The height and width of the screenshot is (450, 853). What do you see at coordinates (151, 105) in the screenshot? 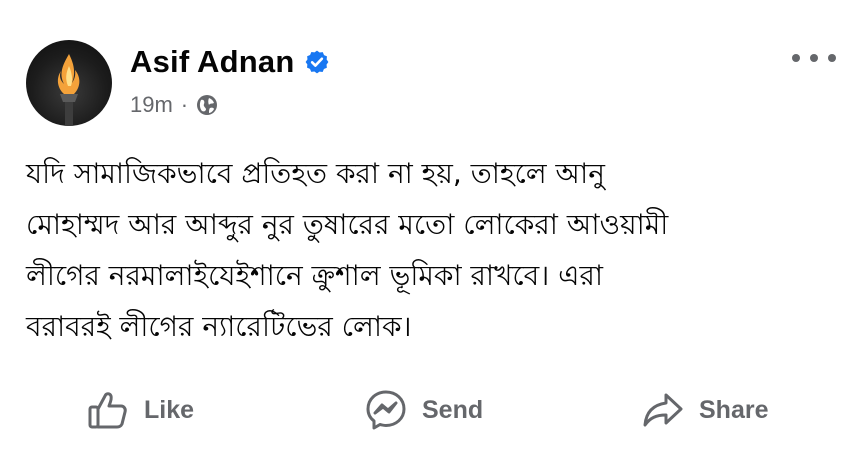
I see `post-timestamp: 19m` at bounding box center [151, 105].